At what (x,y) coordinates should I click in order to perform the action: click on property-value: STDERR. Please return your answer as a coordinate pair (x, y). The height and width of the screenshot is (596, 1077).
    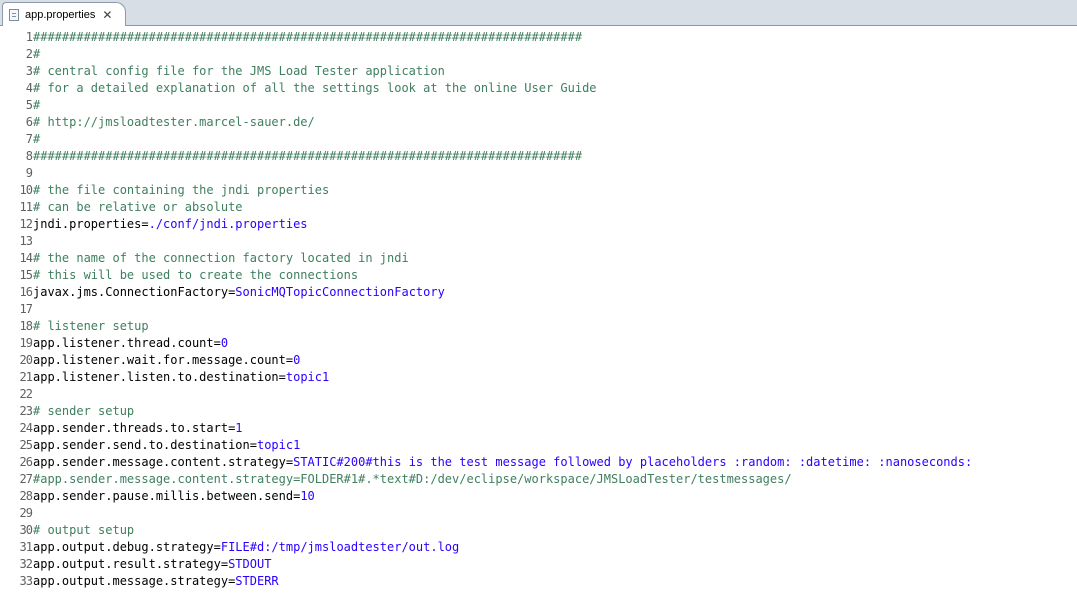
    Looking at the image, I should click on (257, 581).